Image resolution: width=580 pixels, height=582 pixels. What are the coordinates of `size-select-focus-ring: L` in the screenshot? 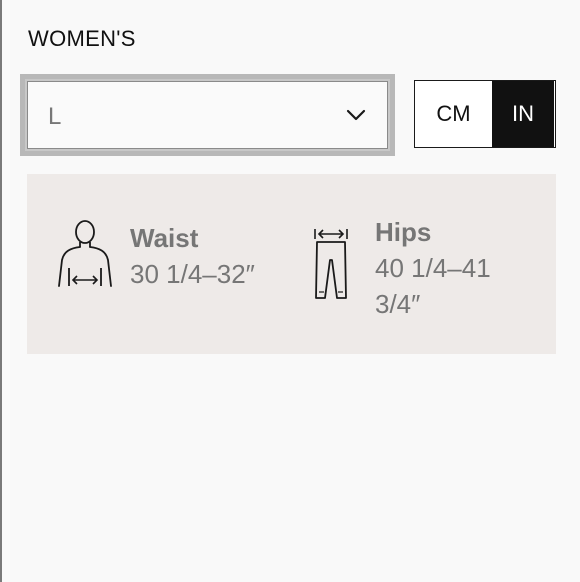 It's located at (207, 115).